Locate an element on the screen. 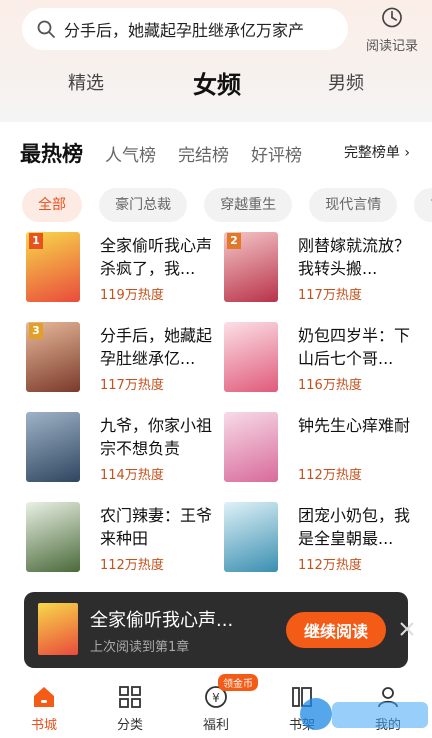 This screenshot has width=432, height=738. category-chips: 全部 豪门总裁 穿越重生 现代言情 古代 is located at coordinates (227, 205).